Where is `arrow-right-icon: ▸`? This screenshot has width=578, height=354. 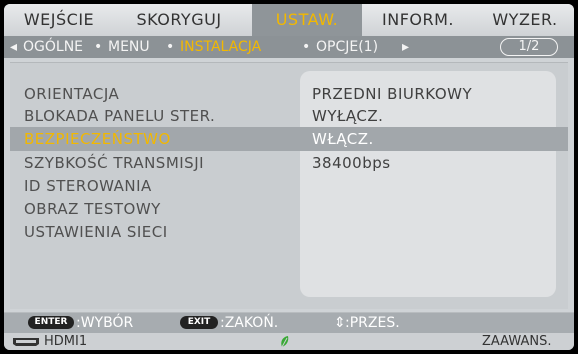
arrow-right-icon: ▸ is located at coordinates (405, 47).